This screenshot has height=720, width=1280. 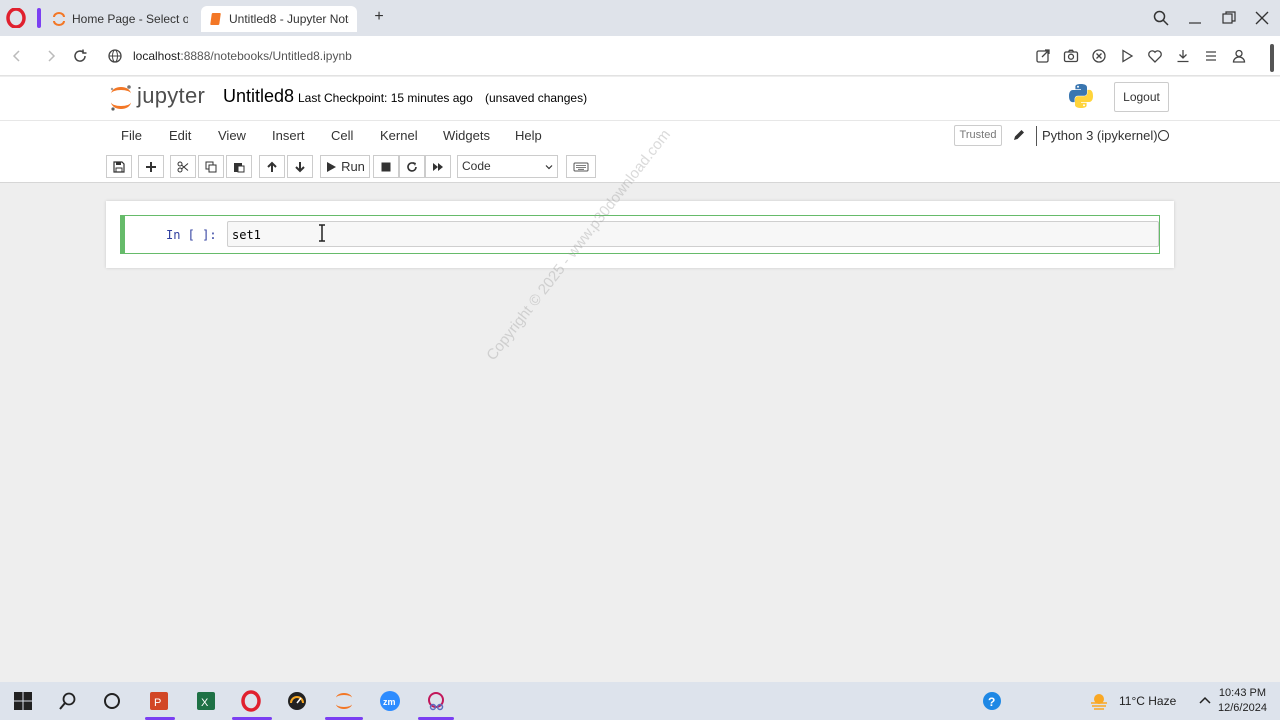 What do you see at coordinates (344, 701) in the screenshot?
I see `jupyter-app-icon` at bounding box center [344, 701].